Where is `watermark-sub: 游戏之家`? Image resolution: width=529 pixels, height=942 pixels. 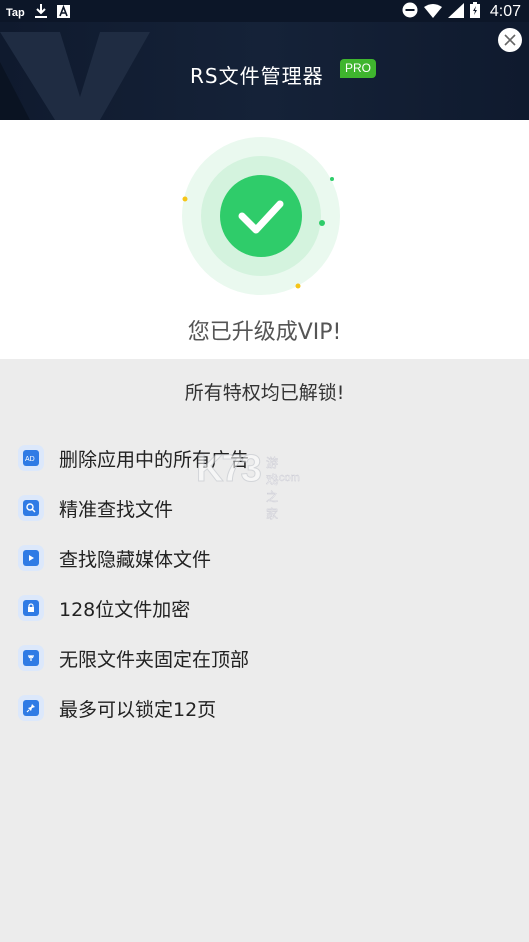
watermark-sub: 游戏之家 is located at coordinates (272, 488).